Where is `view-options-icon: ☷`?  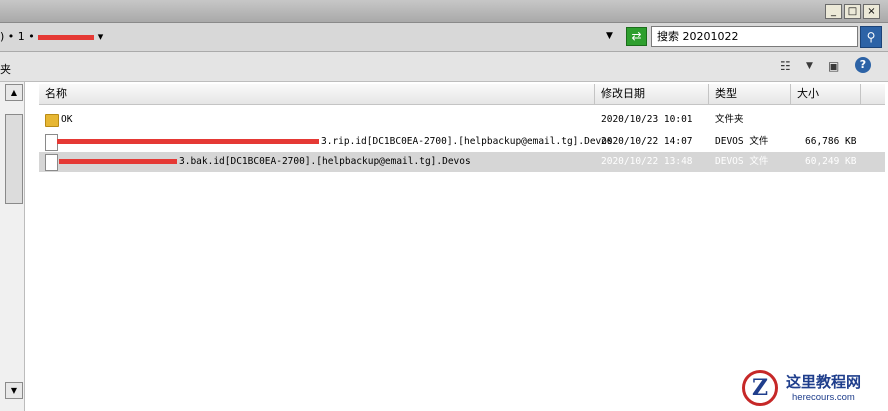 view-options-icon: ☷ is located at coordinates (785, 66).